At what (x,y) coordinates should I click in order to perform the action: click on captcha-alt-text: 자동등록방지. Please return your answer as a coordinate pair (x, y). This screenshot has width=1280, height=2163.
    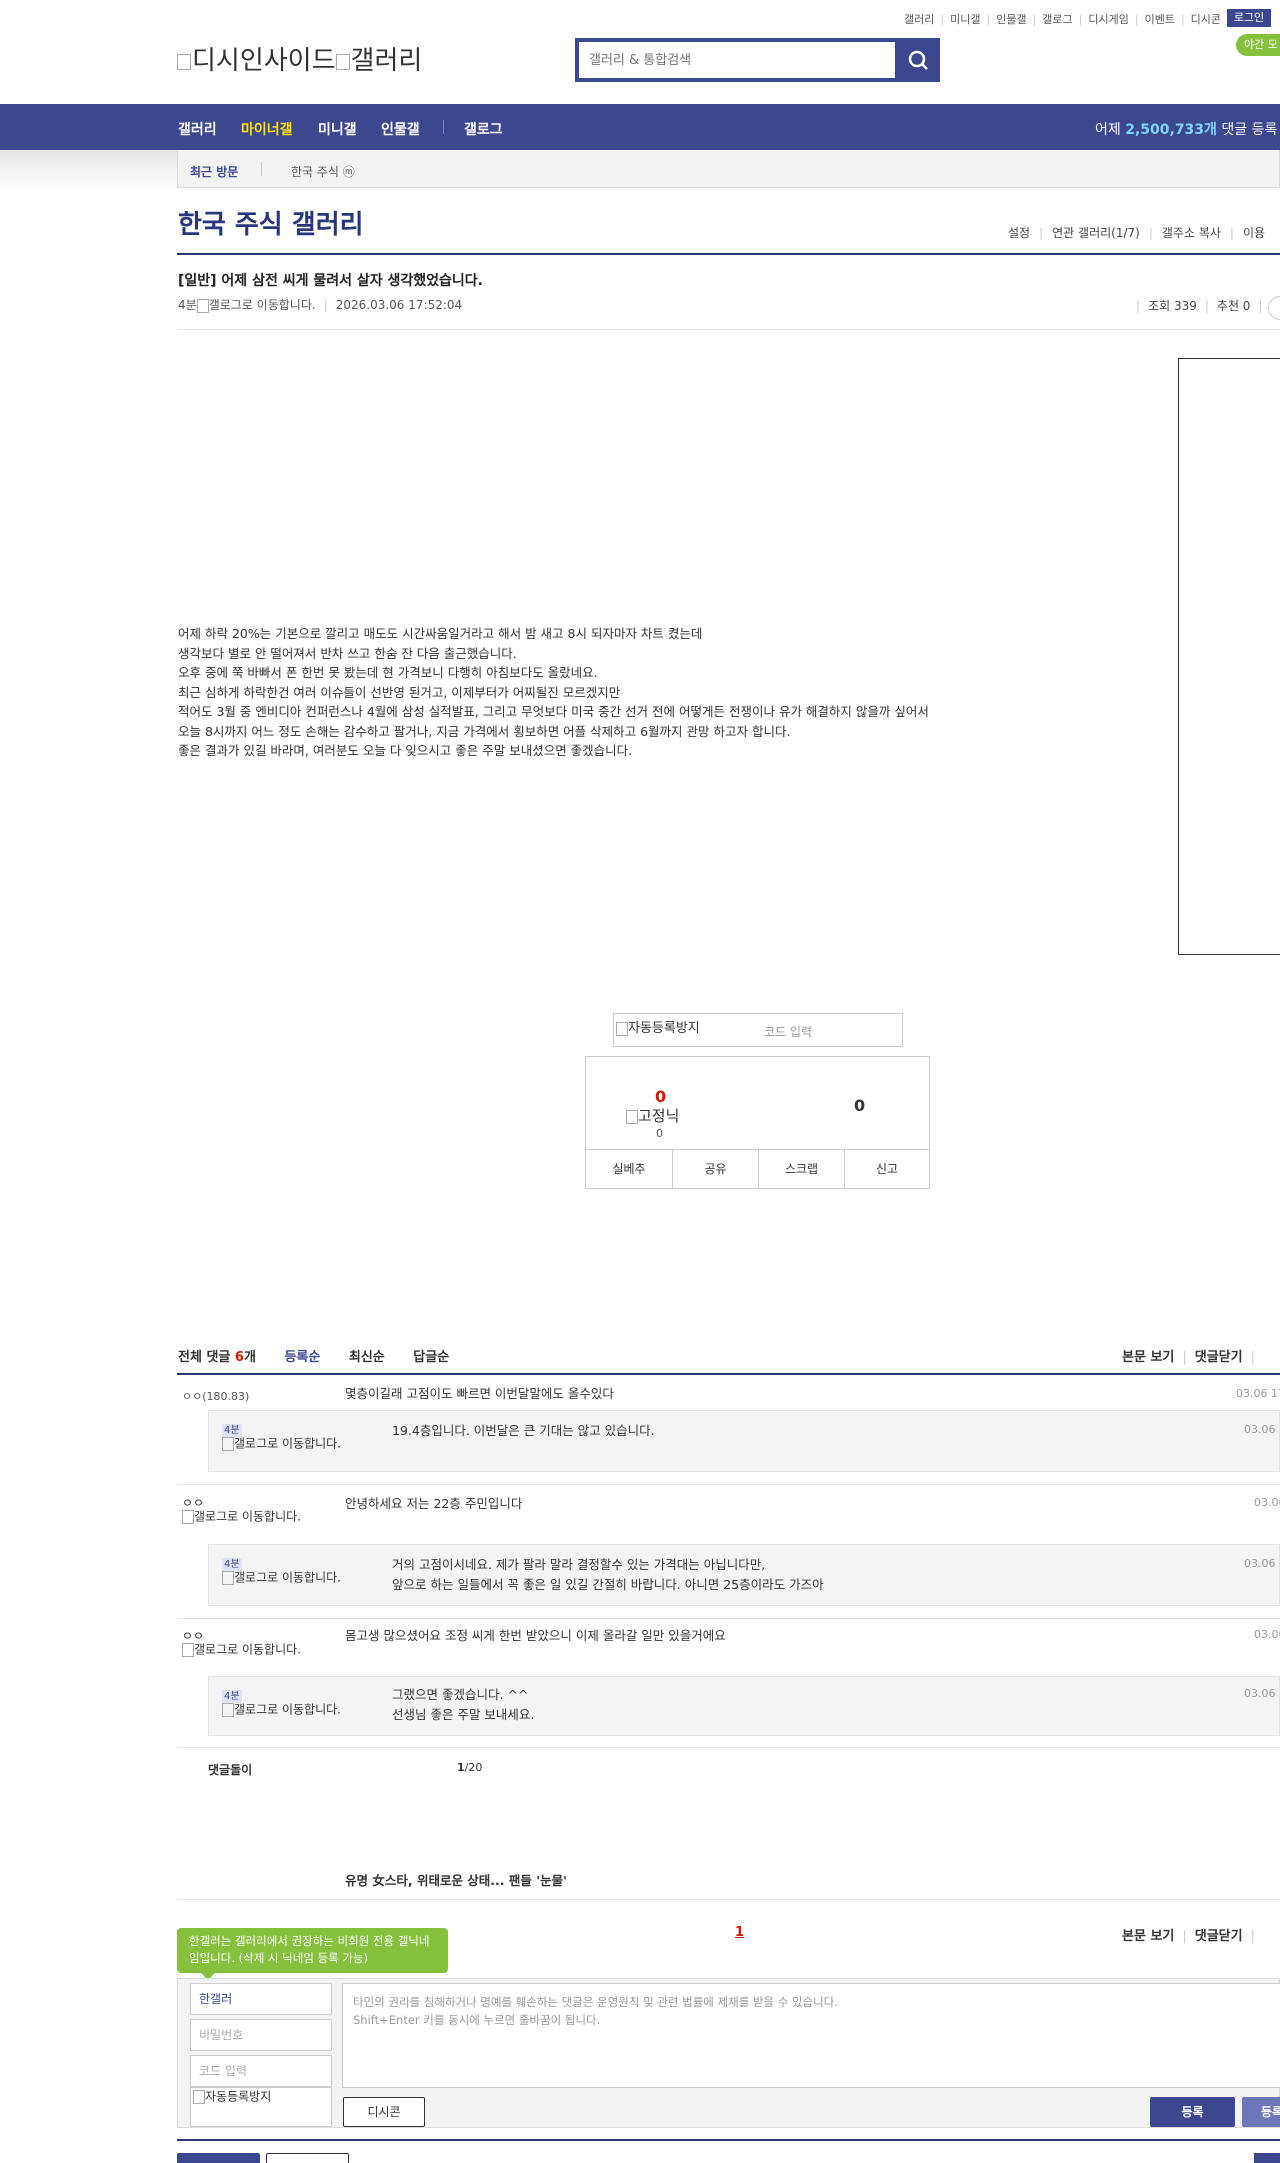
    Looking at the image, I should click on (238, 2096).